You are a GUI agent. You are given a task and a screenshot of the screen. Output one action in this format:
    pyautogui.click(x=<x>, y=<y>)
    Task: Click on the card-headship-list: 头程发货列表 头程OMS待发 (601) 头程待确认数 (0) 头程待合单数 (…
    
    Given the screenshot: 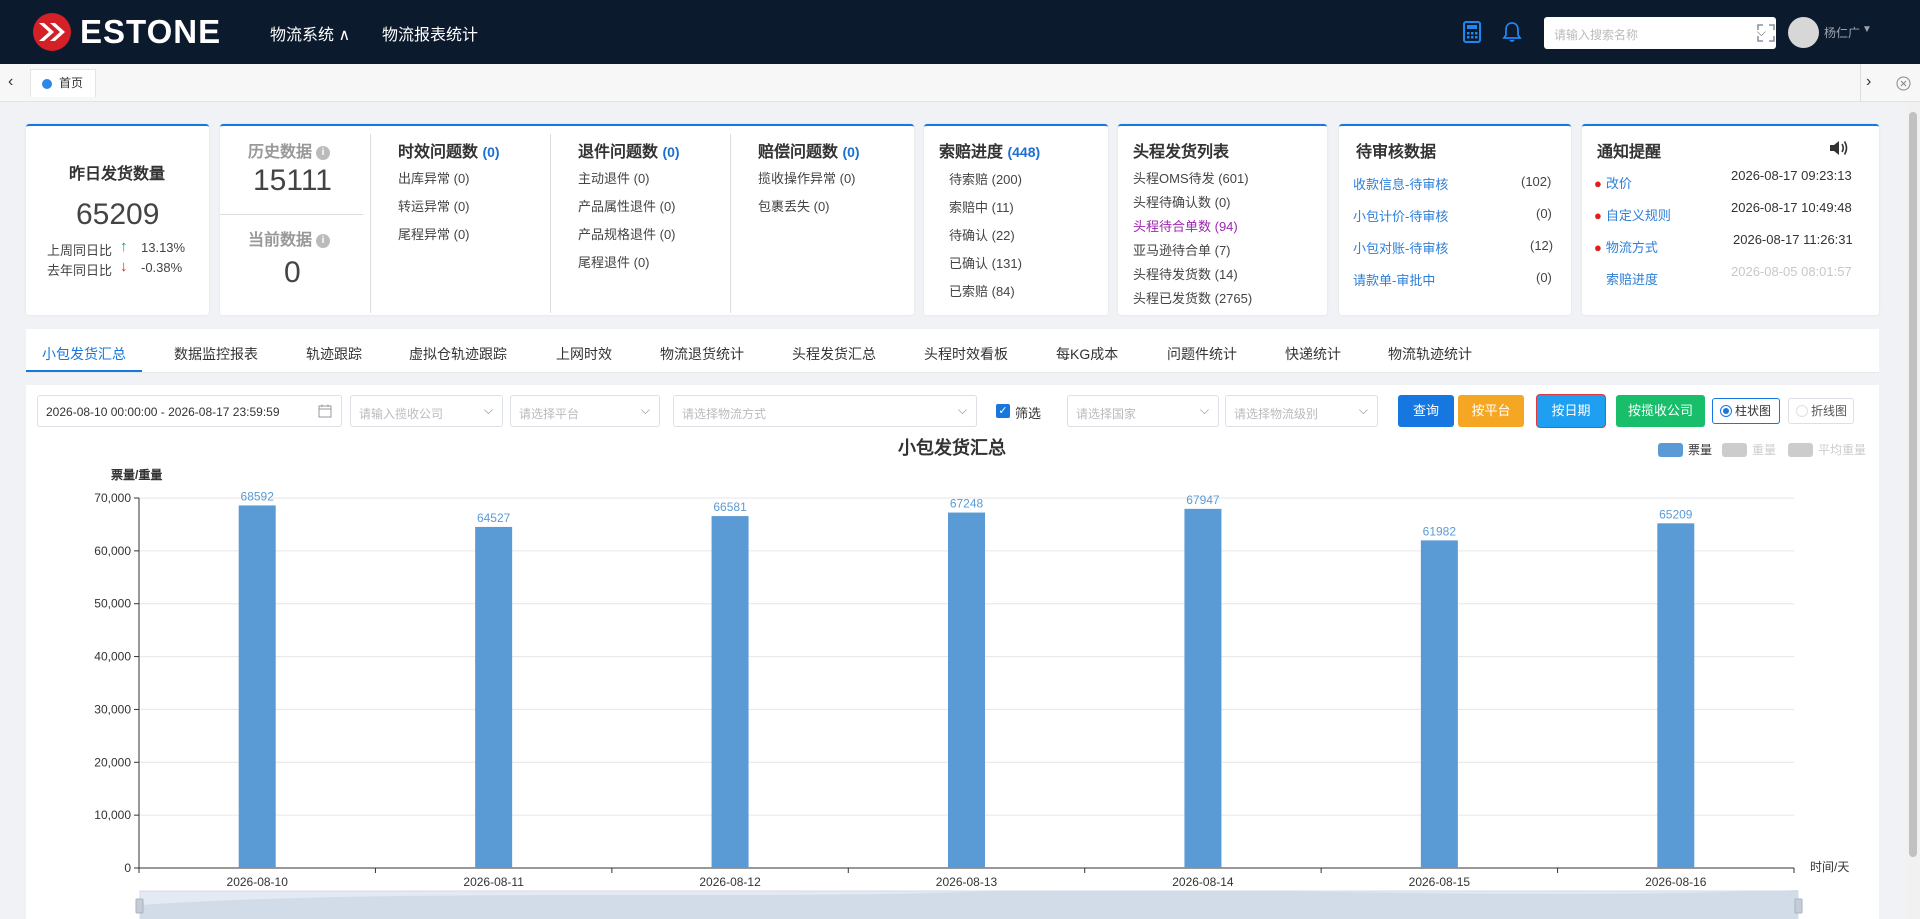 What is the action you would take?
    pyautogui.click(x=1222, y=219)
    